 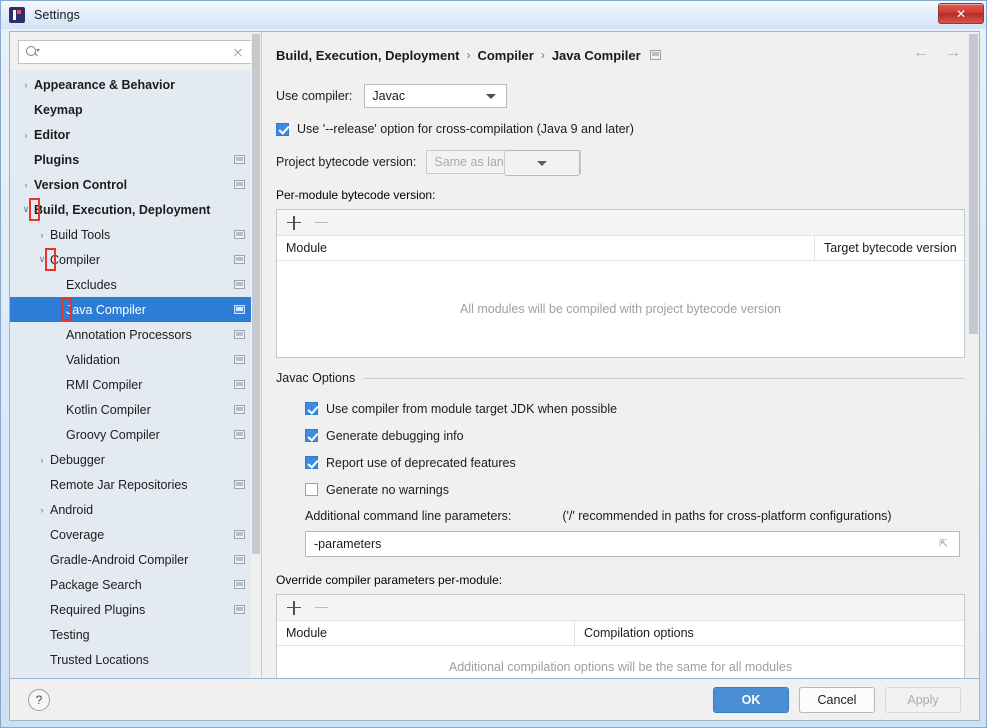 What do you see at coordinates (39, 699) in the screenshot?
I see `help-button: ?` at bounding box center [39, 699].